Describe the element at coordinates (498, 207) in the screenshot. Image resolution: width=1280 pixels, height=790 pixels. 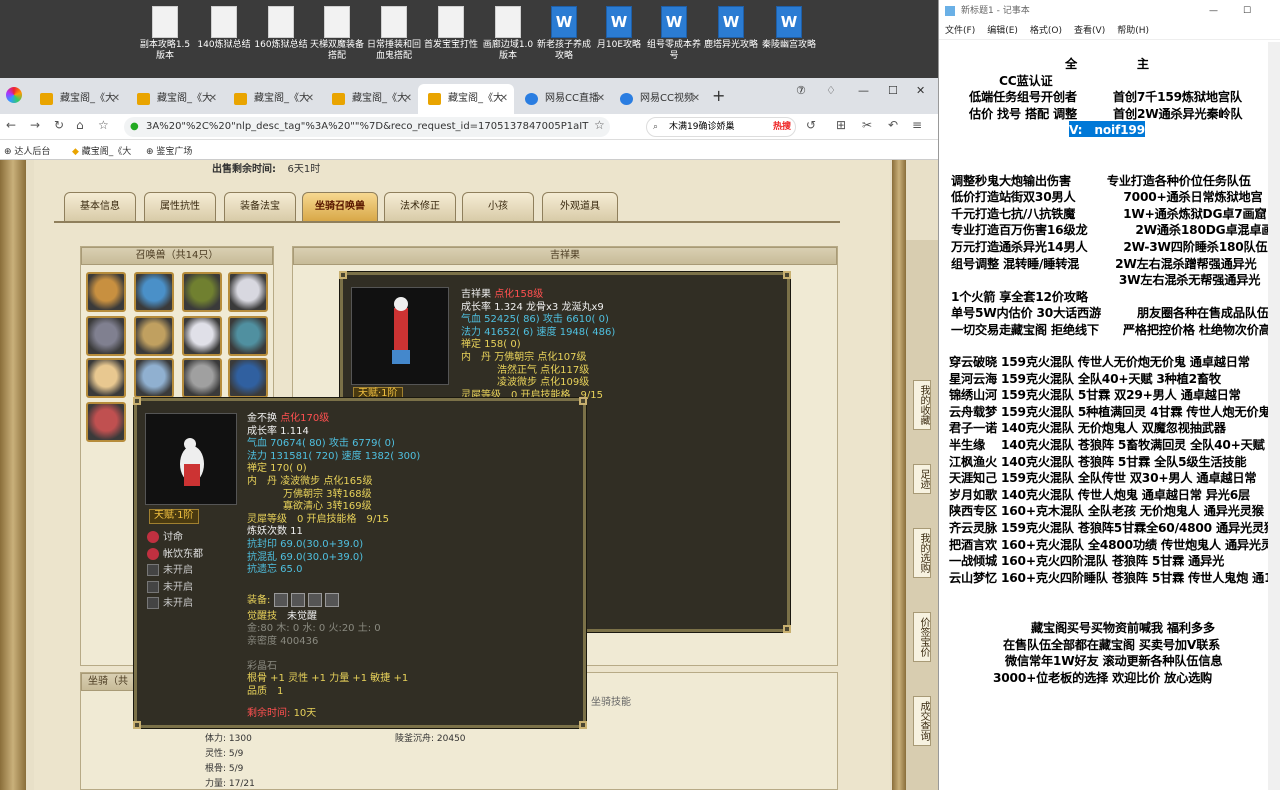
I see `game-tab: 小孩` at that location.